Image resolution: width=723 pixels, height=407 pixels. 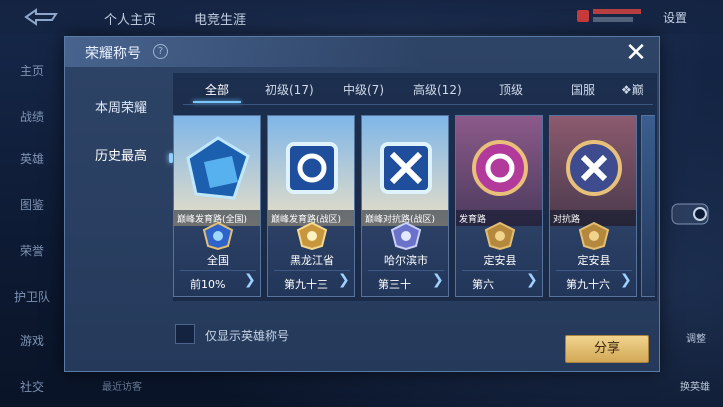 I want to click on share-button: 分享, so click(x=607, y=349).